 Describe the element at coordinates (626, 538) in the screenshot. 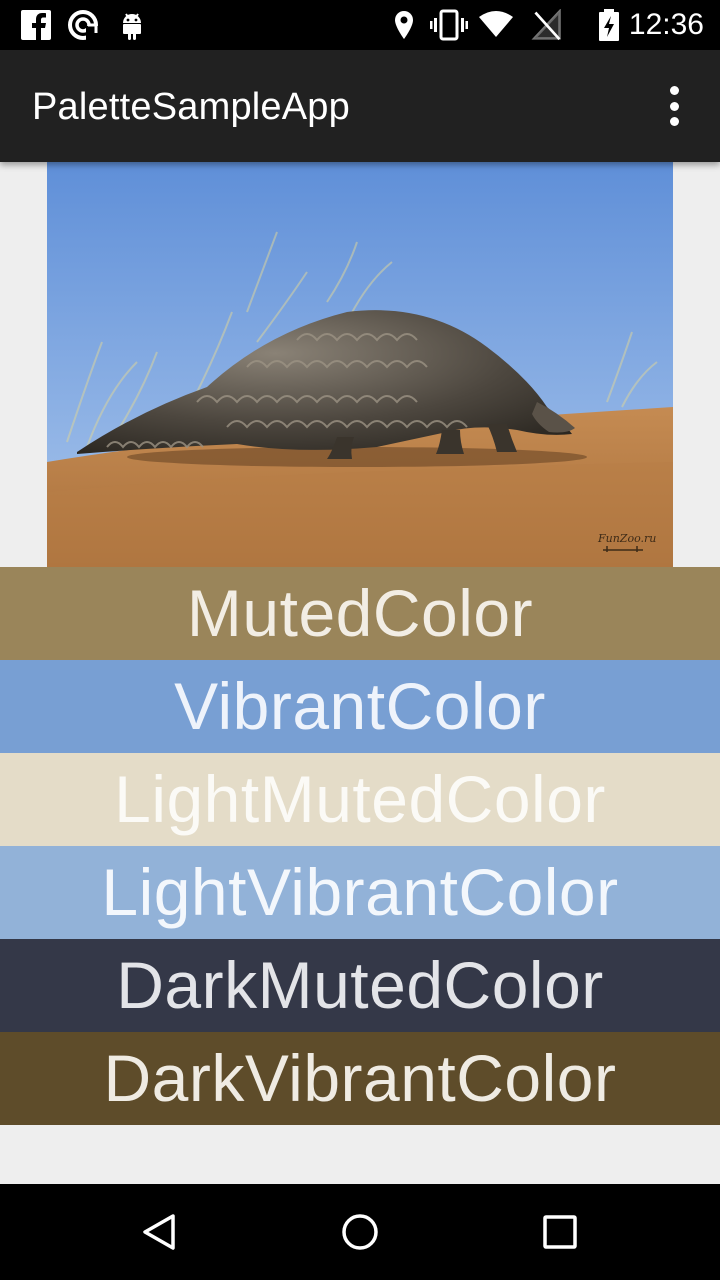

I see `watermark-text: FunZoo.ru` at that location.